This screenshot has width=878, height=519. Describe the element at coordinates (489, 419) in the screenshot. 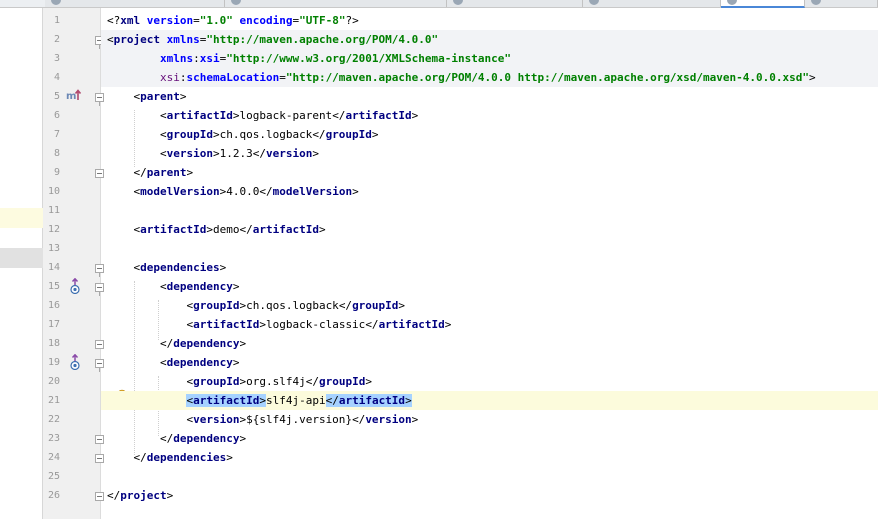

I see `code-line: <version>${slf4j.version}</version>` at that location.